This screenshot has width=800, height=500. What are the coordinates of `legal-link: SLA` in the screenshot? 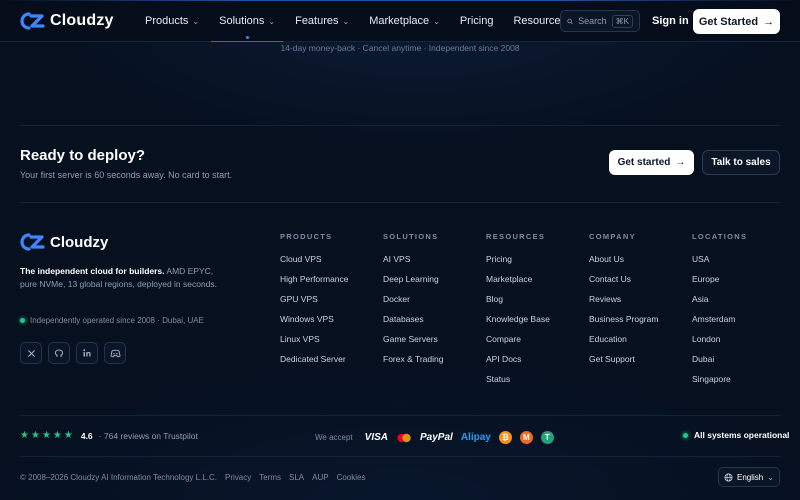 It's located at (296, 477).